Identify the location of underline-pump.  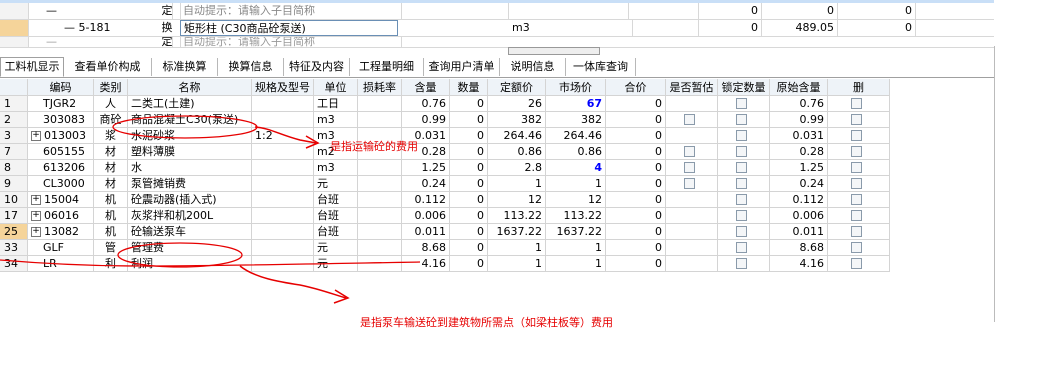
(210, 263).